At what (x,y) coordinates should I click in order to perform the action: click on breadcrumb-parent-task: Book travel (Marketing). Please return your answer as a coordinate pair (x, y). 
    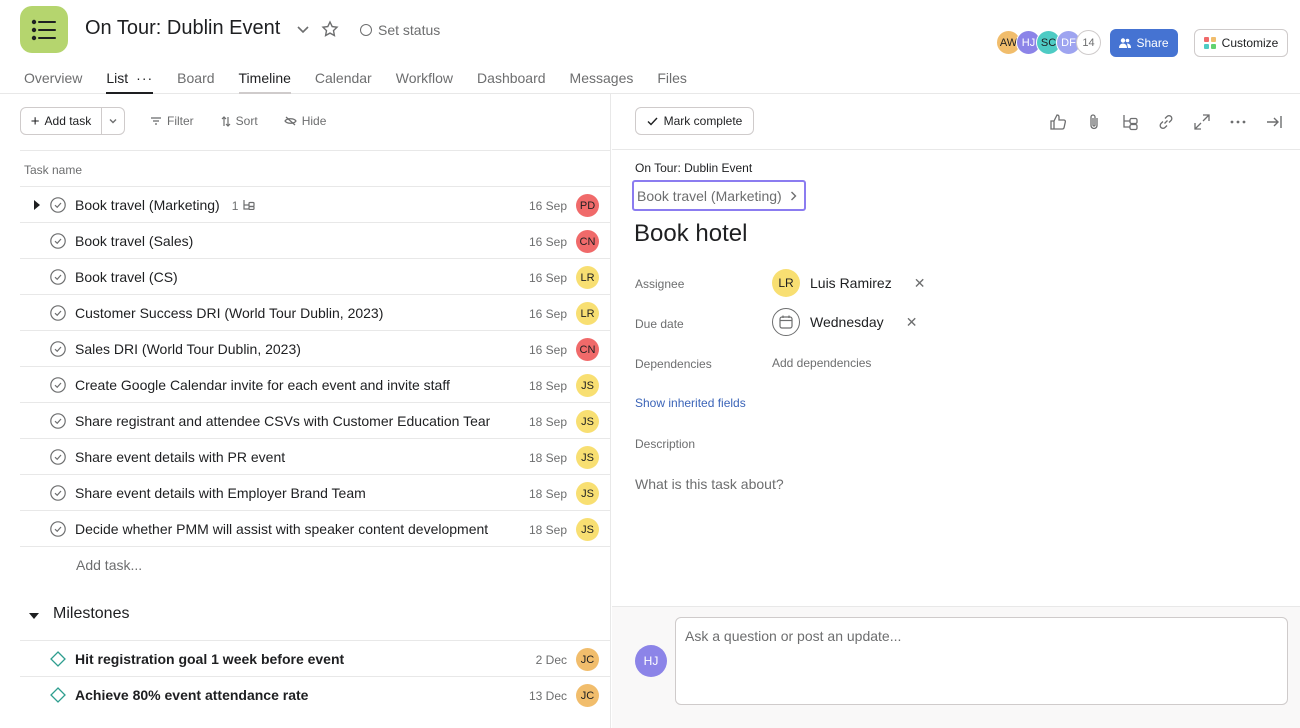
    Looking at the image, I should click on (719, 195).